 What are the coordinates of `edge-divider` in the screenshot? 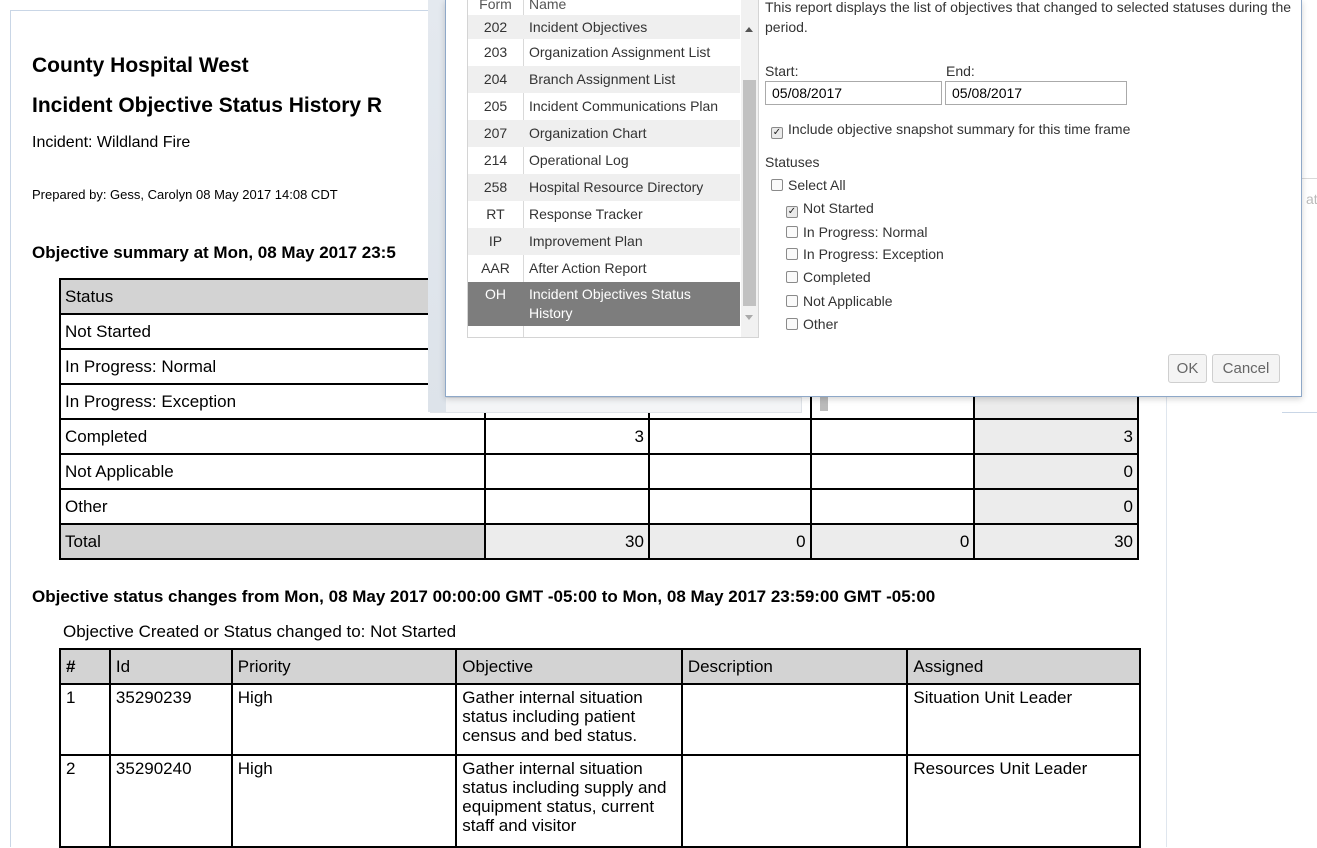 It's located at (1309, 178).